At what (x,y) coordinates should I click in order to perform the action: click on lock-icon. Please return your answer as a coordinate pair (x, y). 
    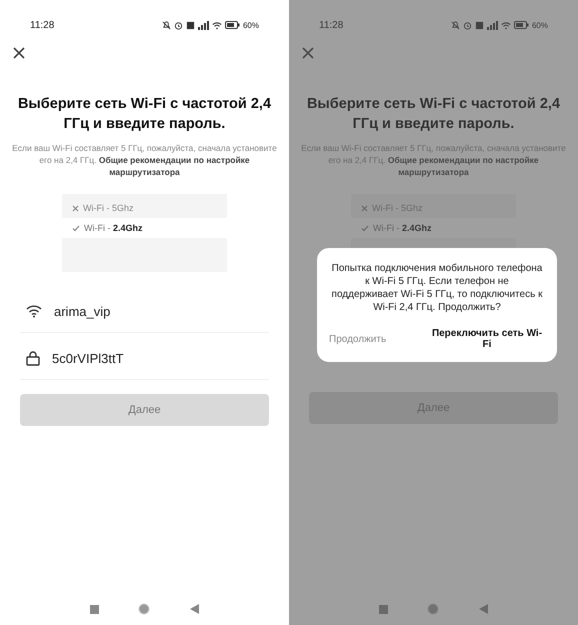
    Looking at the image, I should click on (33, 358).